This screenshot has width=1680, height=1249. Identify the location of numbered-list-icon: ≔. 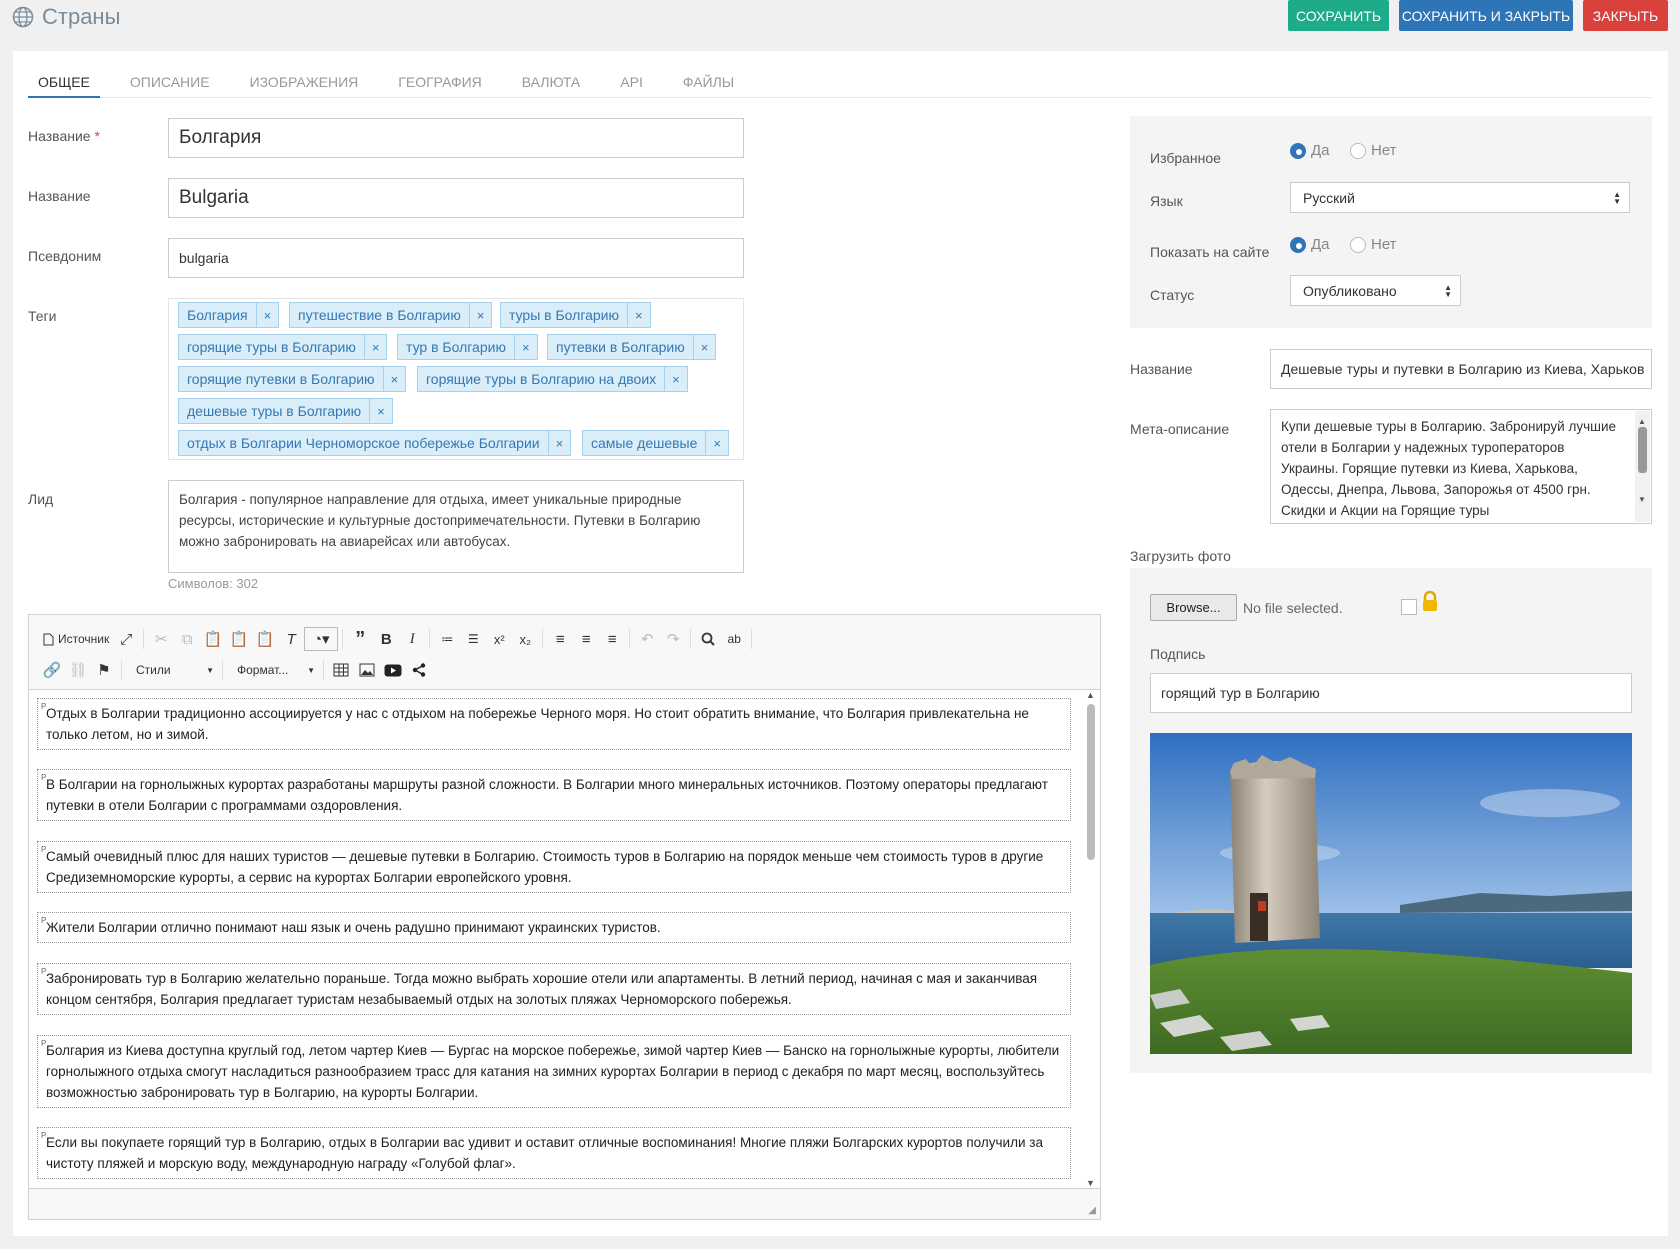
(447, 639).